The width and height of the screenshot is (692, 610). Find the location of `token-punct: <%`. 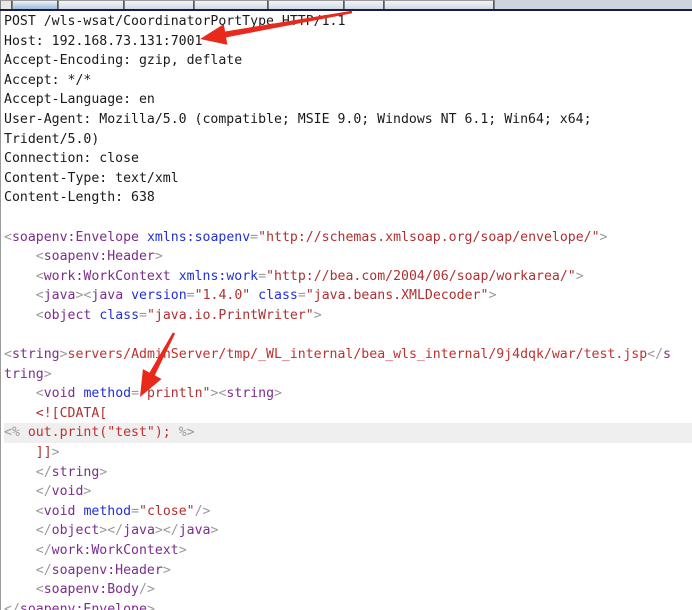

token-punct: <% is located at coordinates (12, 433).